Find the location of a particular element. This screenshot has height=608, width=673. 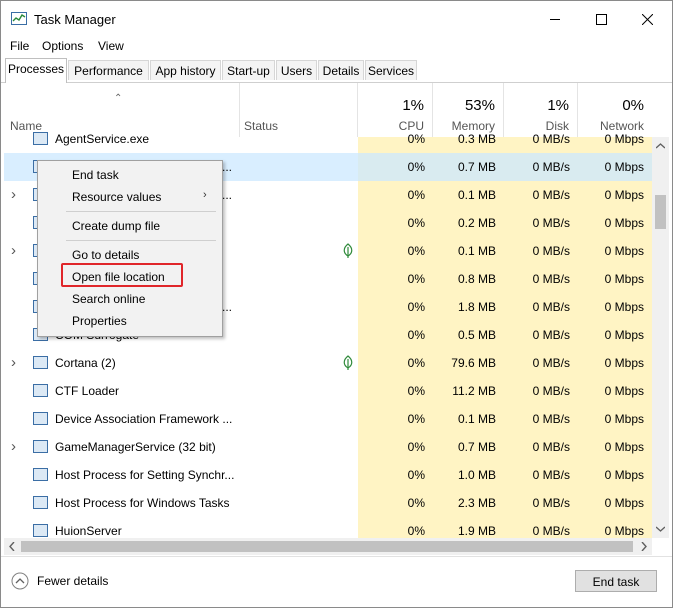

cpu-total: 1% is located at coordinates (413, 105).